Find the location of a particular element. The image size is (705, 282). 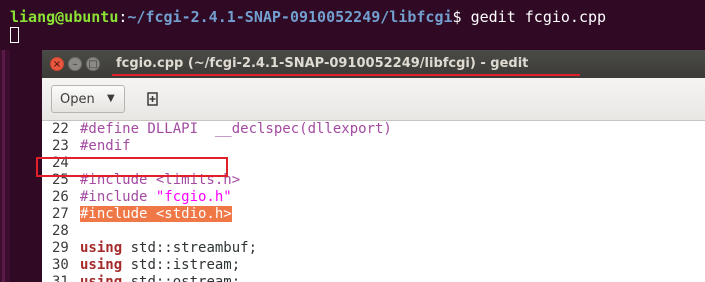

title-annotation-underline is located at coordinates (346, 75).